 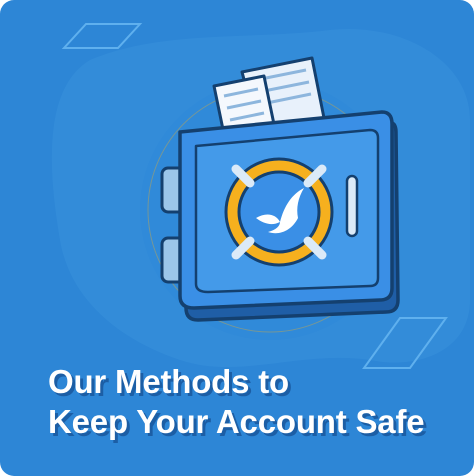 I want to click on headline-line-1: Our Methods to, so click(x=169, y=381).